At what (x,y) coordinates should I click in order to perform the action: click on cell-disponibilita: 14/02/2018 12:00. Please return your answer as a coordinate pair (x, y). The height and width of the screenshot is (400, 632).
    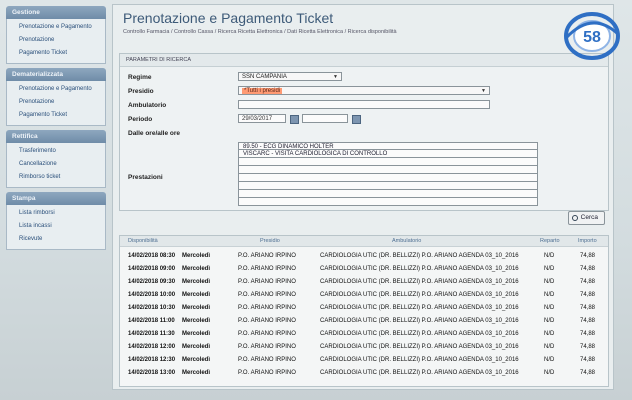
    Looking at the image, I should click on (152, 347).